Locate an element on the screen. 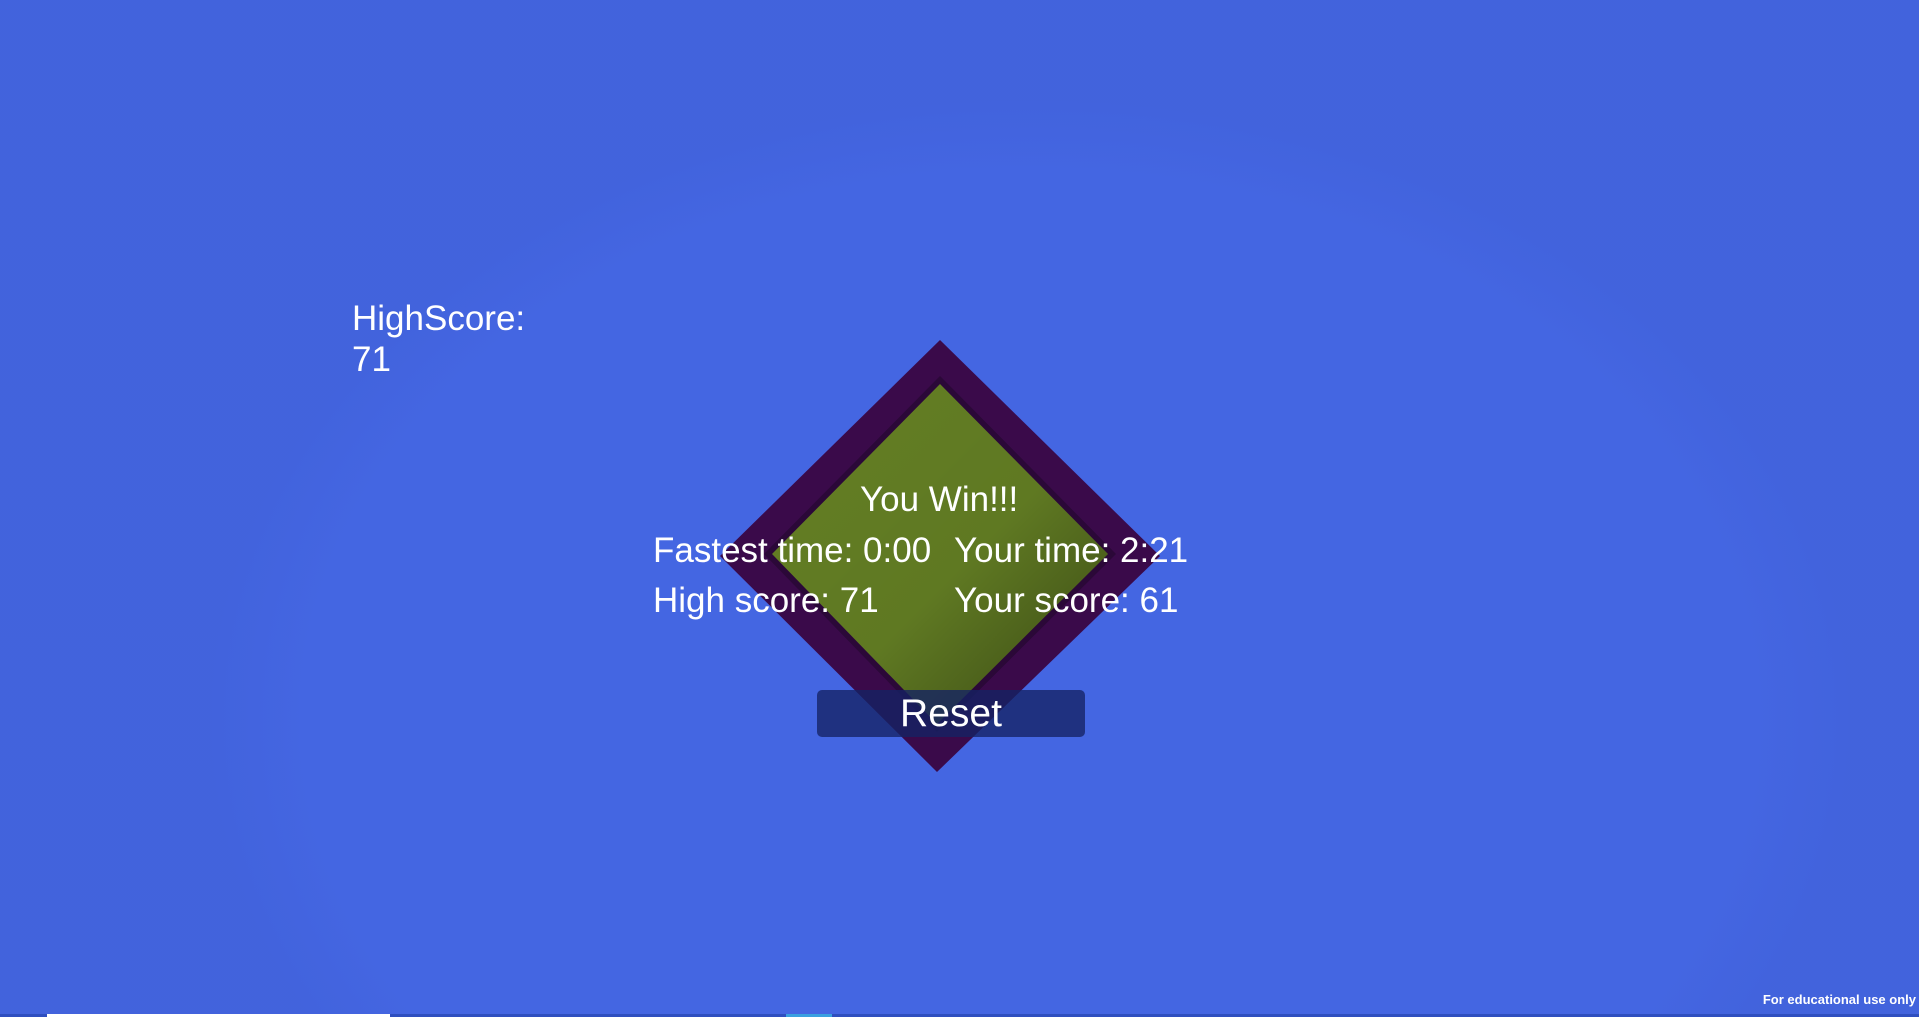 This screenshot has width=1919, height=1017. highscore-hud: HighScore: 71 is located at coordinates (438, 339).